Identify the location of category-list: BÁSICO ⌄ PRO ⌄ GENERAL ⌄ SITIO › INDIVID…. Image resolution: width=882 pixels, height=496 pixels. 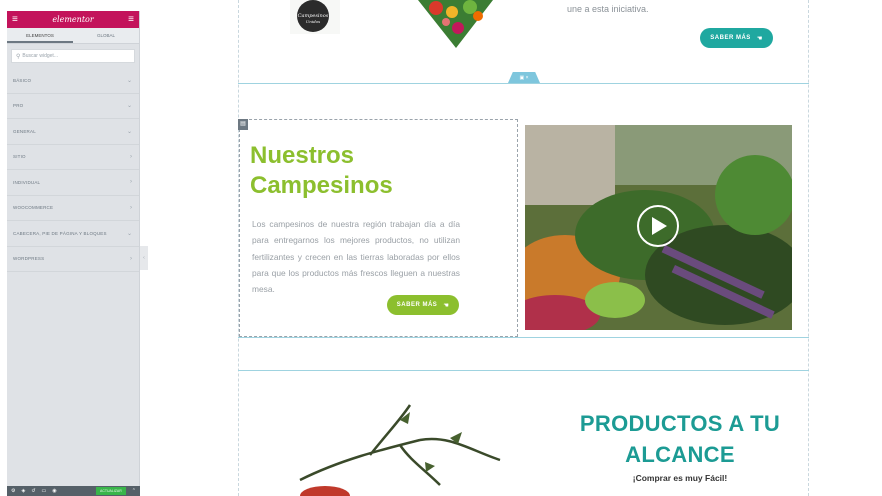
(73, 170).